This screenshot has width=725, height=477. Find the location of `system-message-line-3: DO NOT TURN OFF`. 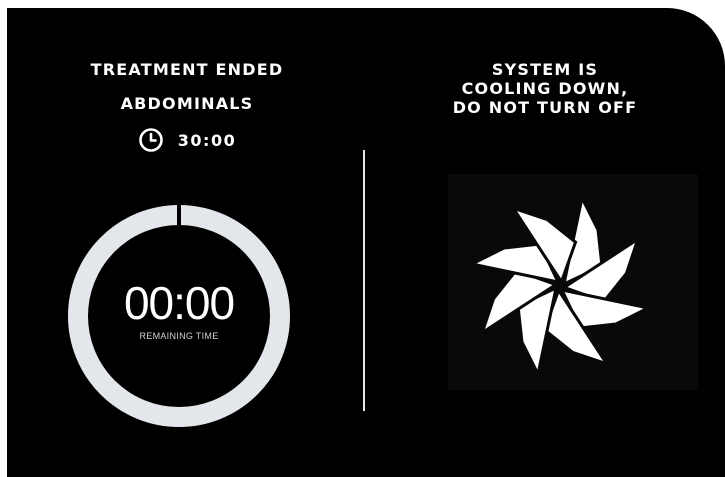

system-message-line-3: DO NOT TURN OFF is located at coordinates (545, 107).